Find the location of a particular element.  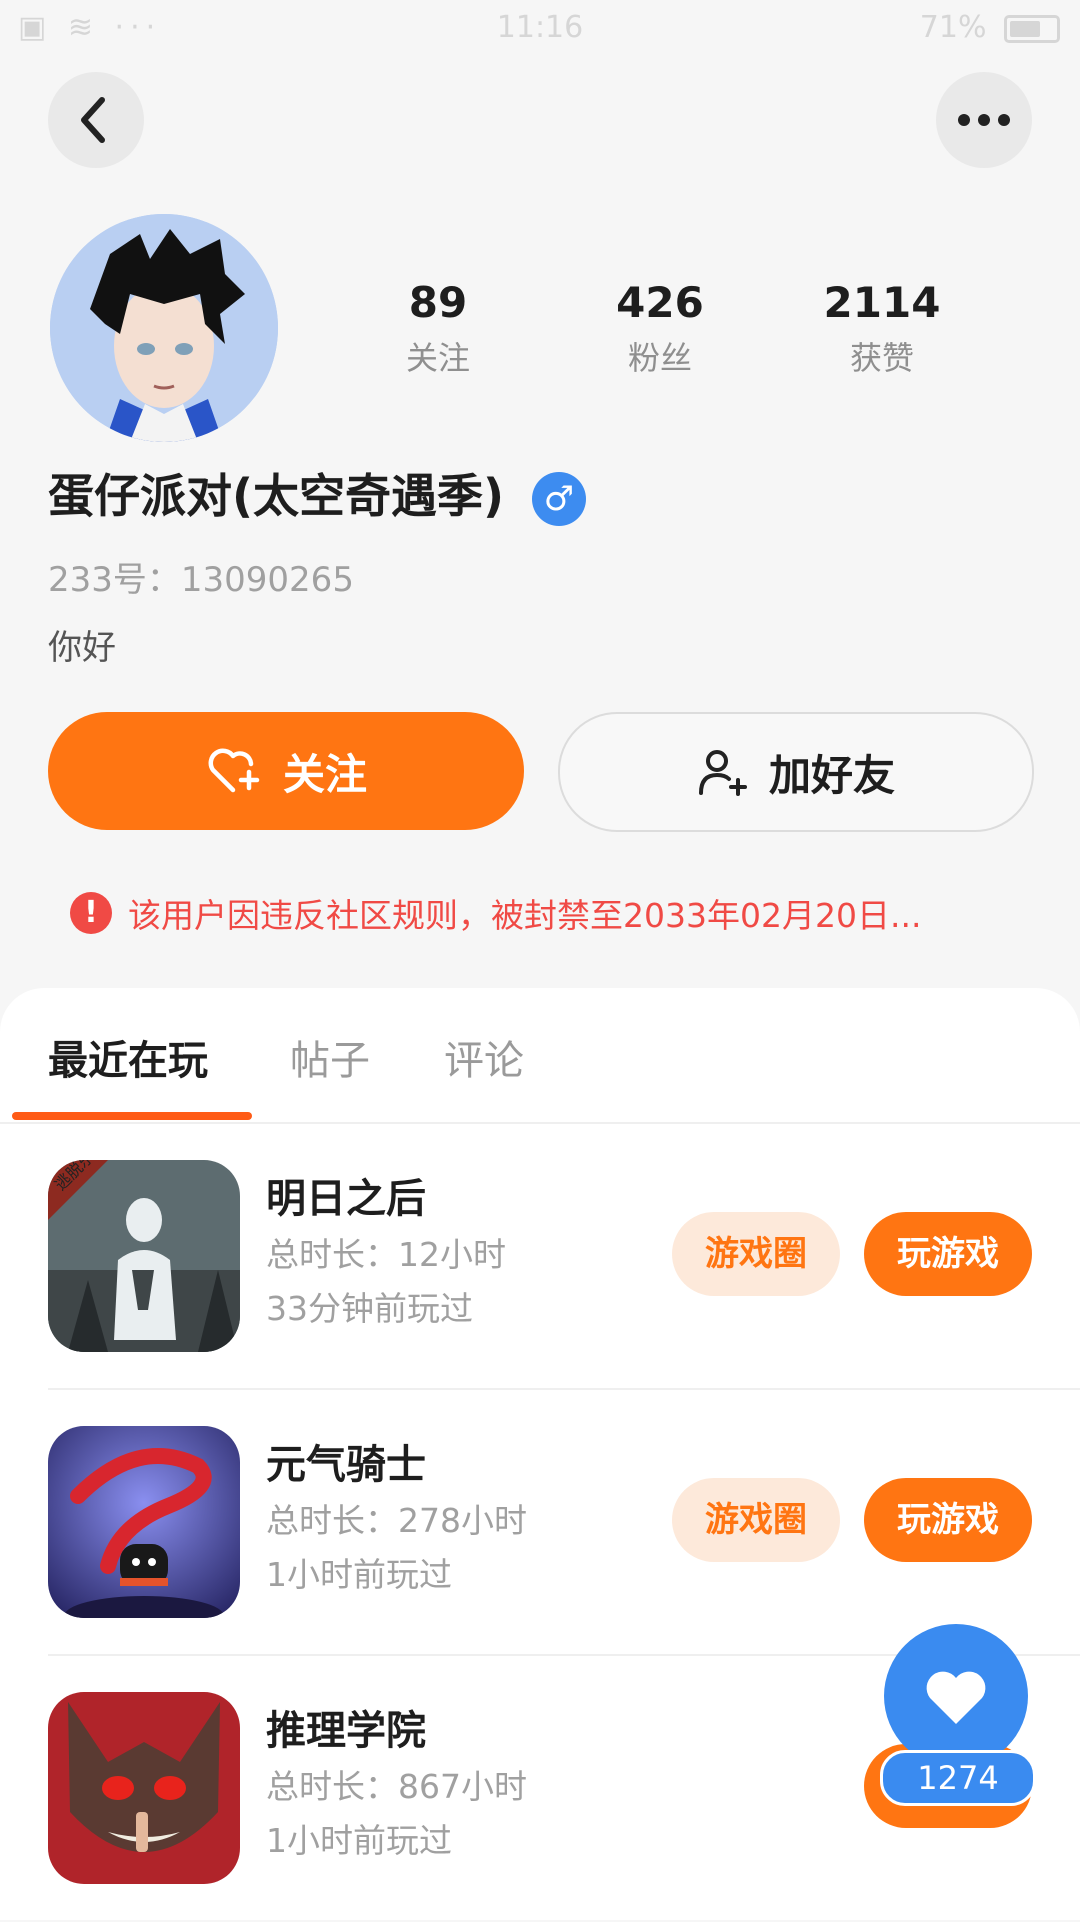

status-bar: ▣ ≋ ··· 11:16 71% is located at coordinates (540, 28).